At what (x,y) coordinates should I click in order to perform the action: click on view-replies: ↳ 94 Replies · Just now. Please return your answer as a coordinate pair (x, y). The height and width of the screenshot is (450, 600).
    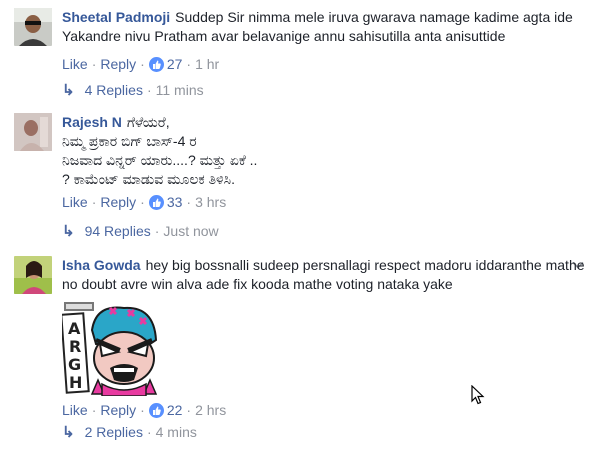
    Looking at the image, I should click on (140, 231).